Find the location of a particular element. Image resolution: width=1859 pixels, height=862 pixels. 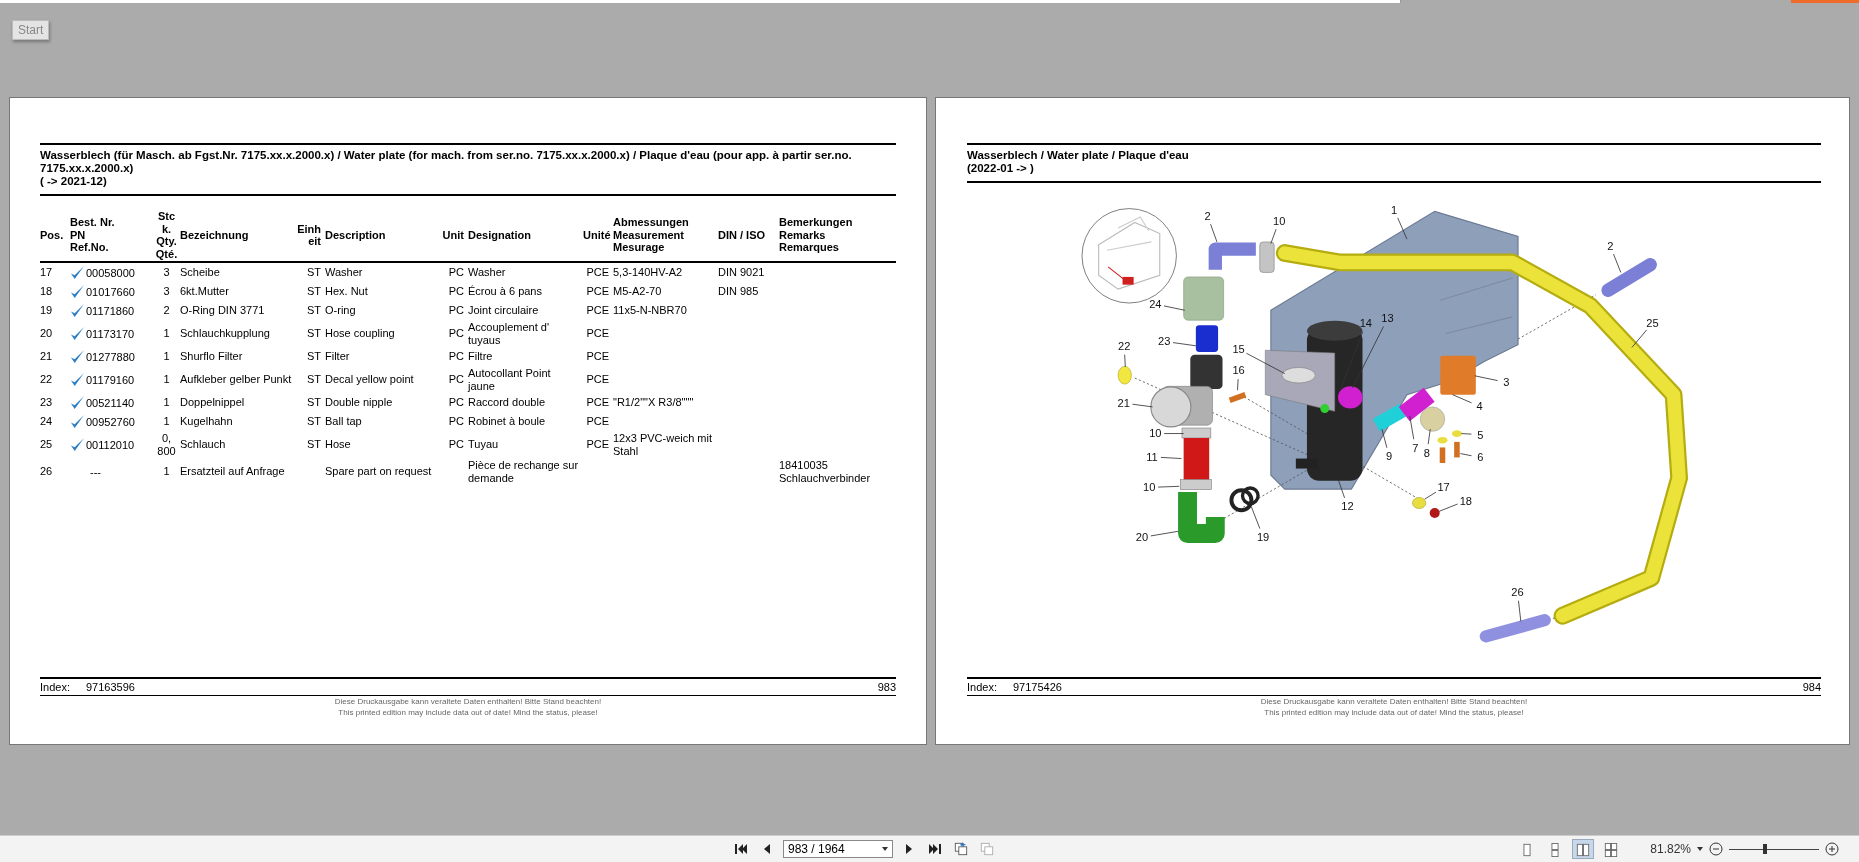

designation-cell: Robinet à boule is located at coordinates (507, 421).